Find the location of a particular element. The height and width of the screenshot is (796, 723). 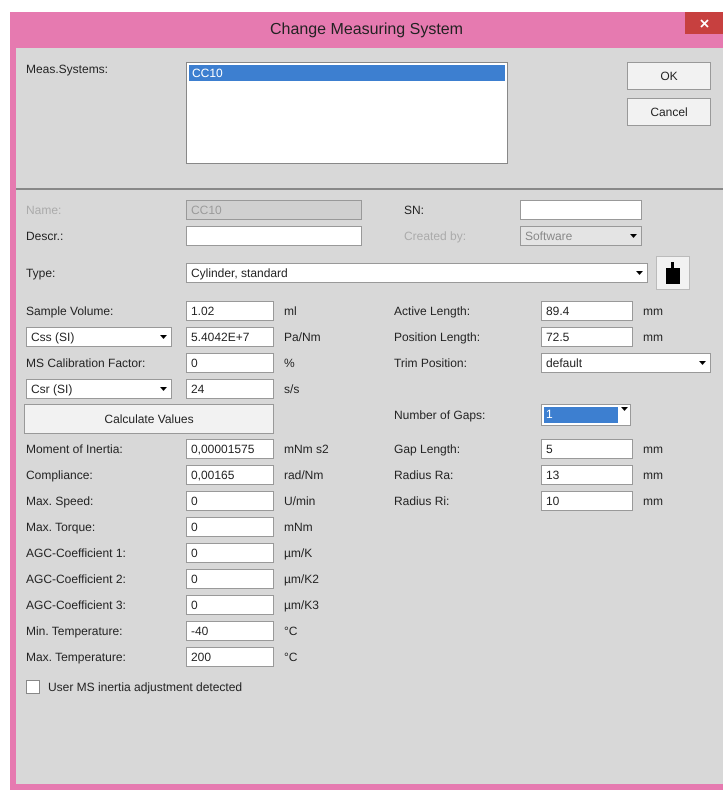

unit-label: mNm s2 is located at coordinates (306, 449).